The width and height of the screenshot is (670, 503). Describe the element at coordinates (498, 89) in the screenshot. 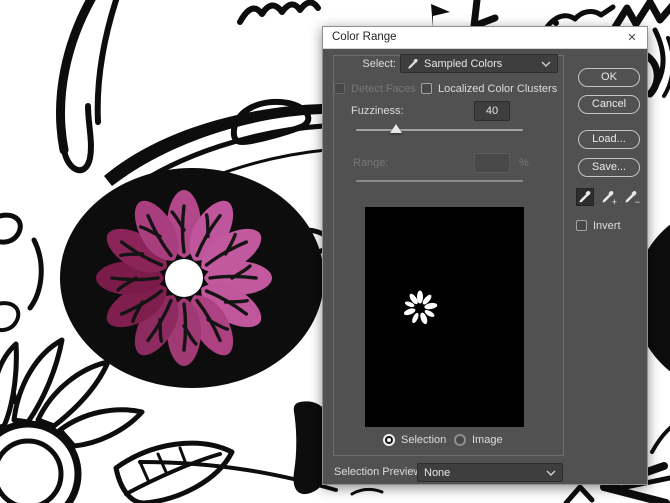

I see `localized-clusters-label: Localized Color Clusters` at that location.